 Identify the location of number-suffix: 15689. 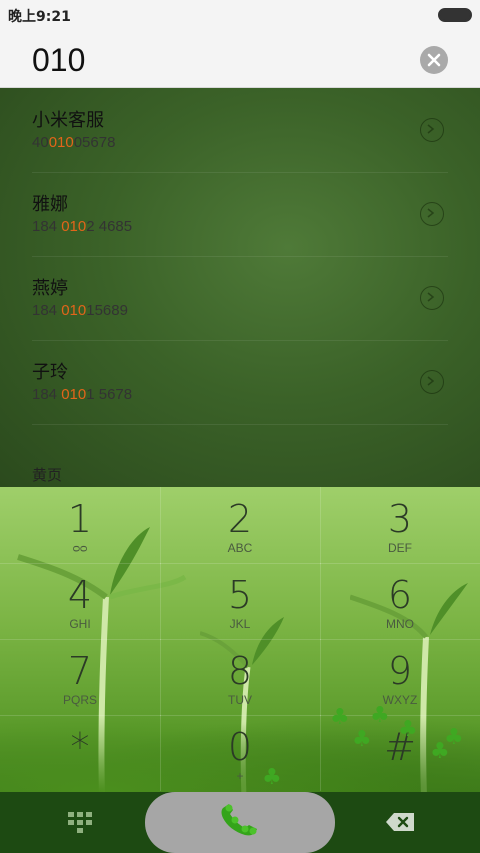
(107, 310).